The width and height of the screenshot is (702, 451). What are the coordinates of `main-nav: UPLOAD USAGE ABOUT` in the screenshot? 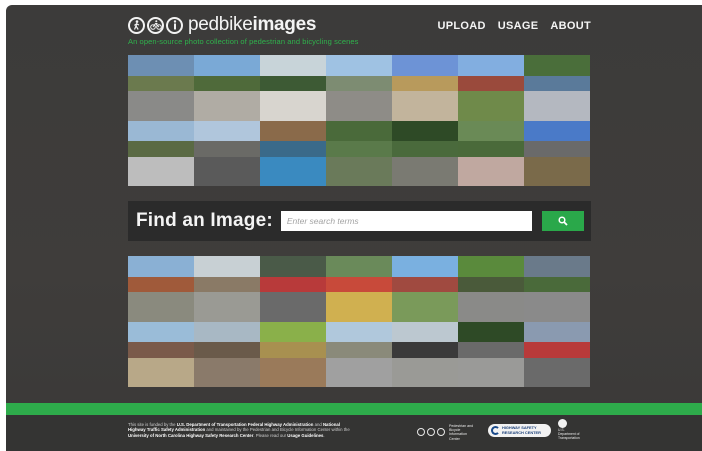 It's located at (514, 26).